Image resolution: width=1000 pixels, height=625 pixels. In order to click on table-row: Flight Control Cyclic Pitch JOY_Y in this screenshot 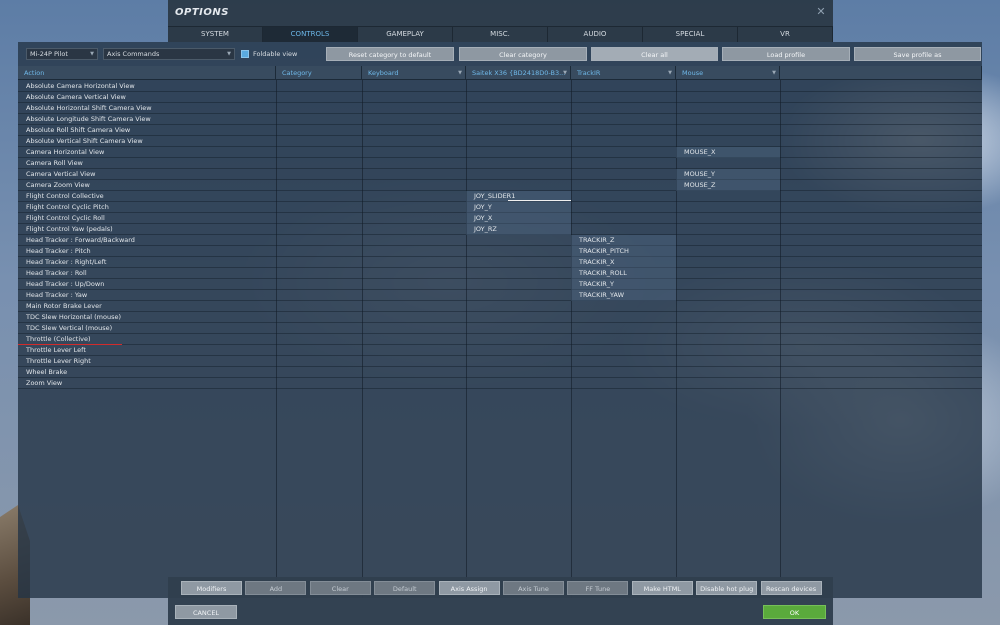, I will do `click(500, 207)`.